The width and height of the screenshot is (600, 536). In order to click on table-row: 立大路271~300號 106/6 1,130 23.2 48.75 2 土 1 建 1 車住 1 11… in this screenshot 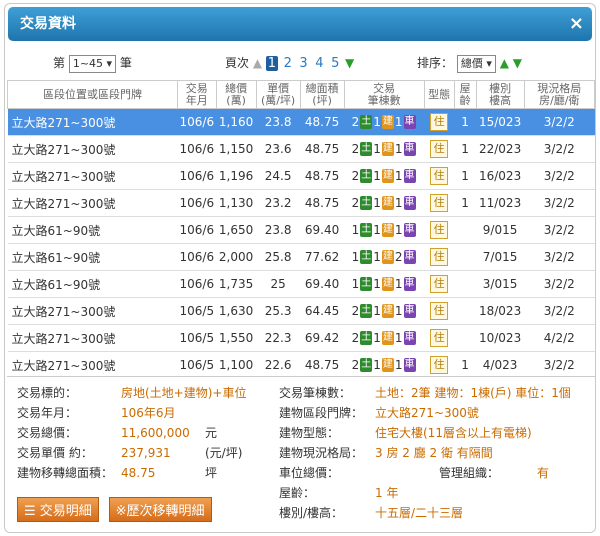, I will do `click(301, 203)`.